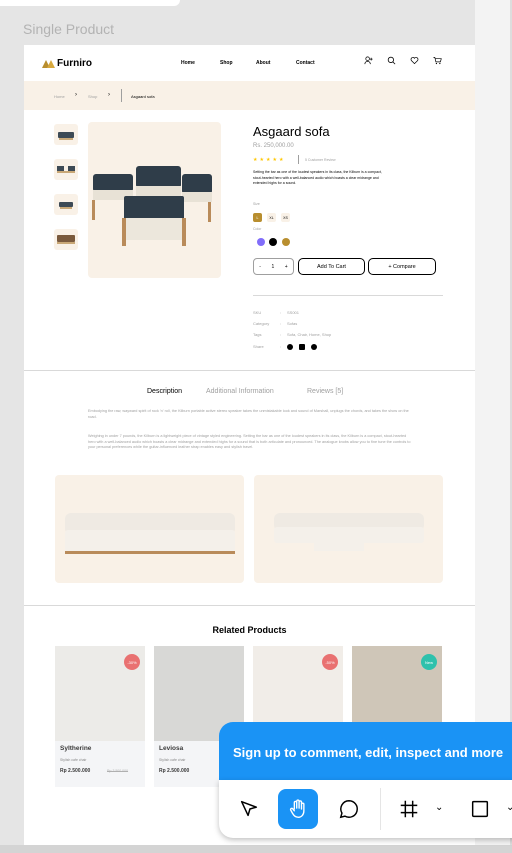  I want to click on quantity-stepper: - 1 +, so click(273, 266).